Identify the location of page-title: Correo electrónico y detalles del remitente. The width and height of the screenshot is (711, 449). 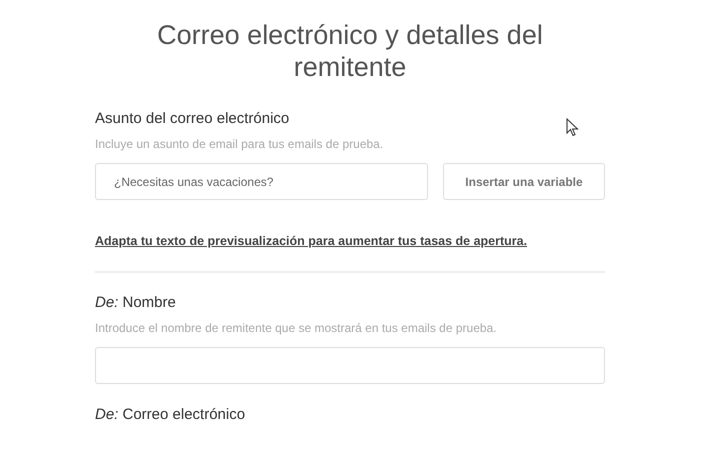
(350, 51).